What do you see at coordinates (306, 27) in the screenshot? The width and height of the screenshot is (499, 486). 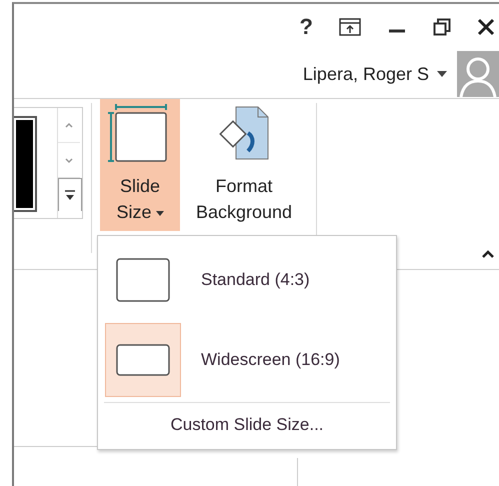 I see `help-button: ?` at bounding box center [306, 27].